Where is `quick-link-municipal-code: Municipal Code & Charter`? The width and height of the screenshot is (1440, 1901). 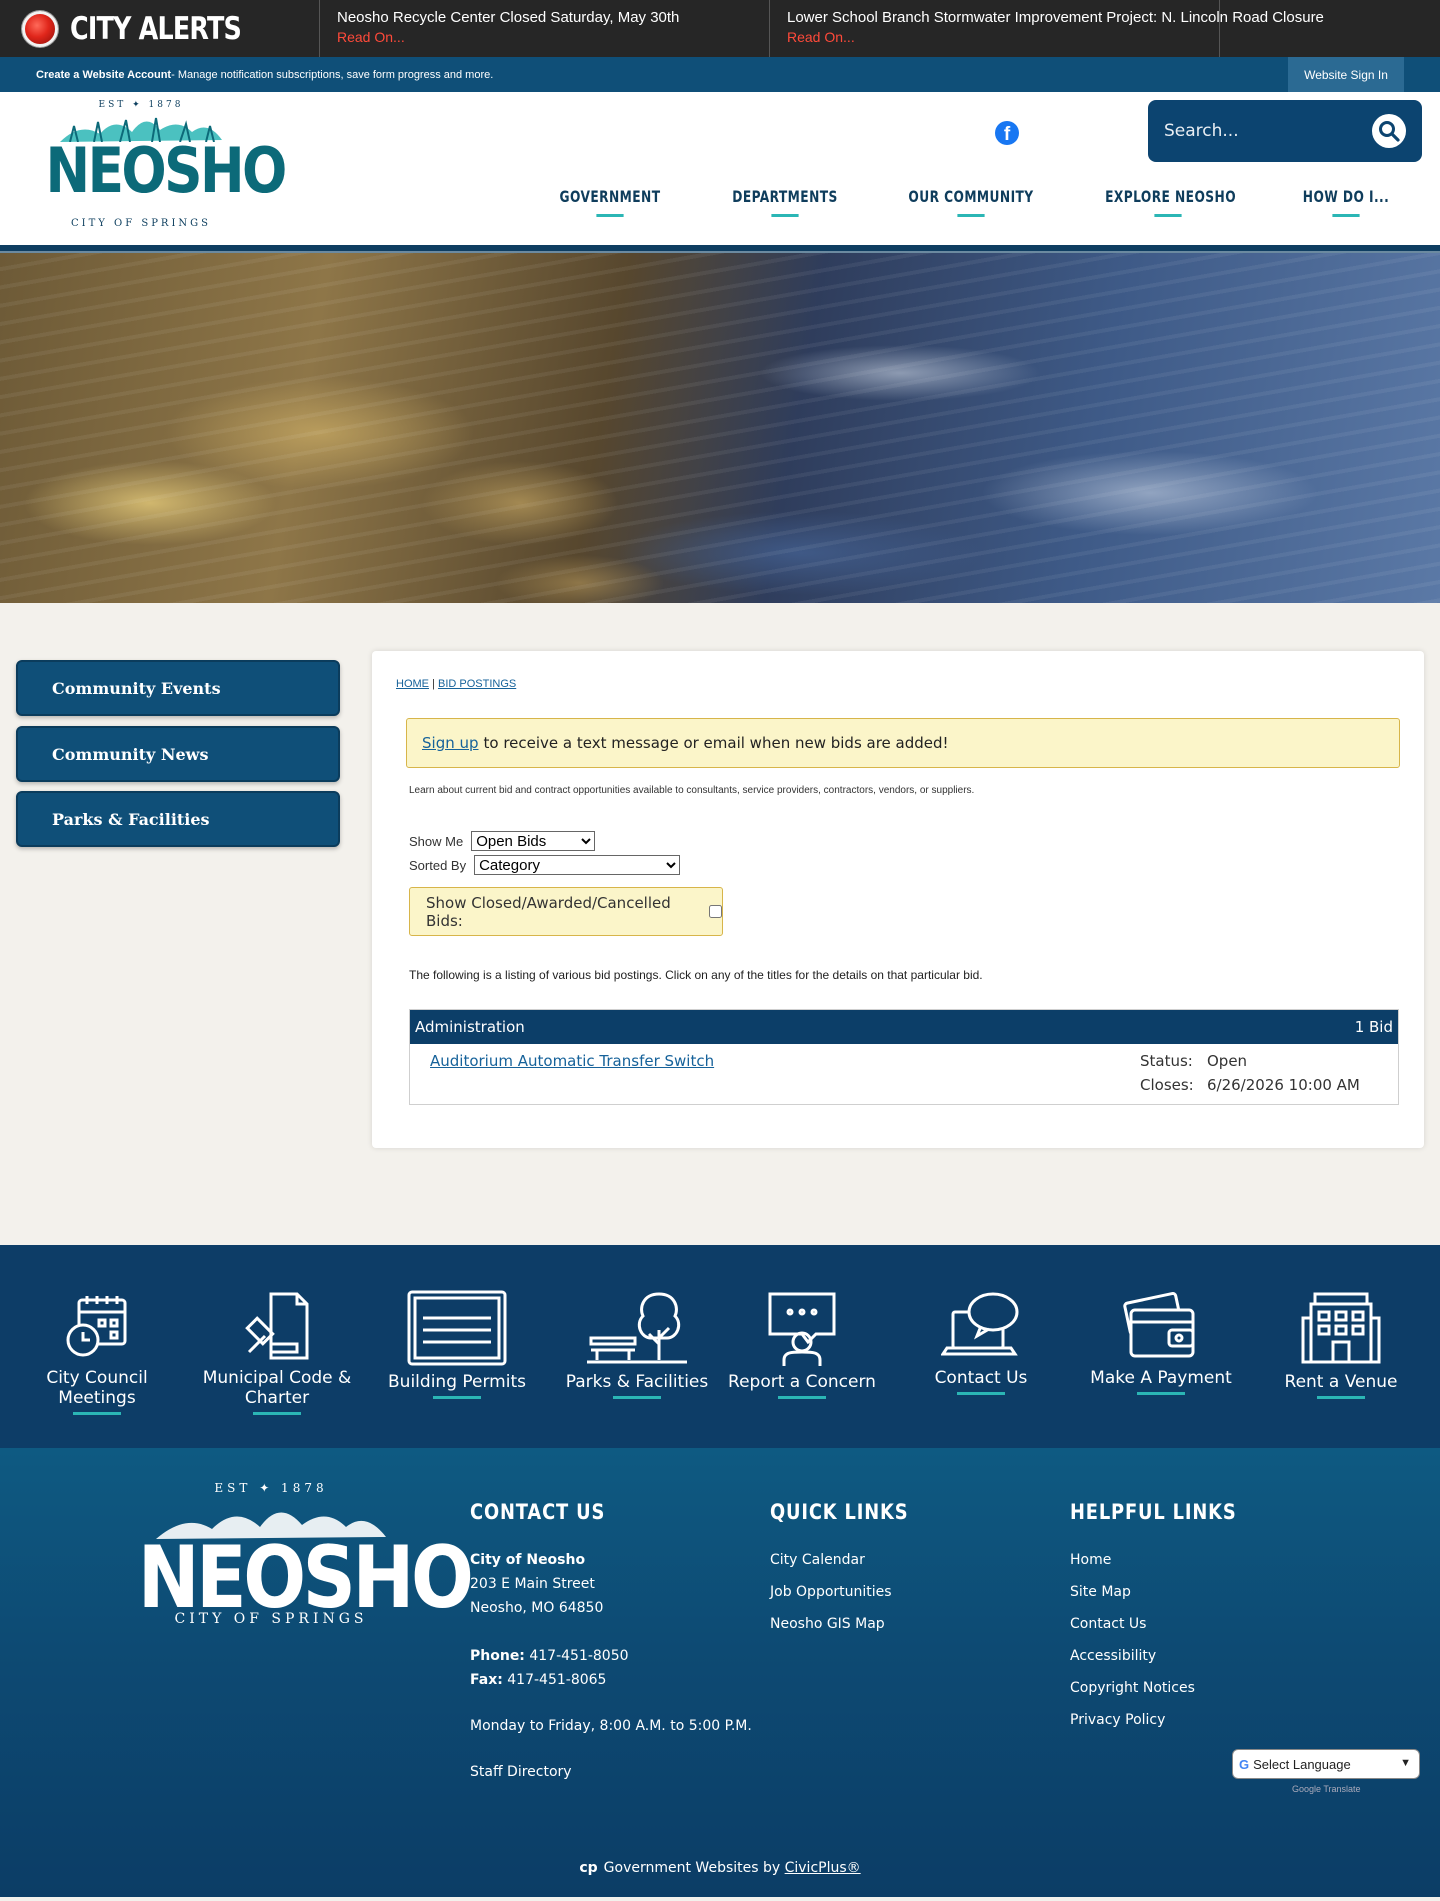
quick-link-municipal-code: Municipal Code & Charter is located at coordinates (277, 1352).